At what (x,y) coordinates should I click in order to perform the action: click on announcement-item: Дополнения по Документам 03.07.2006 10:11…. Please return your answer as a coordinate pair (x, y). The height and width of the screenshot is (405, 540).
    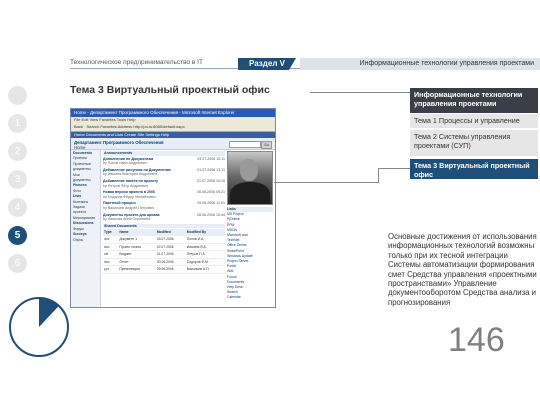
    Looking at the image, I should click on (164, 161).